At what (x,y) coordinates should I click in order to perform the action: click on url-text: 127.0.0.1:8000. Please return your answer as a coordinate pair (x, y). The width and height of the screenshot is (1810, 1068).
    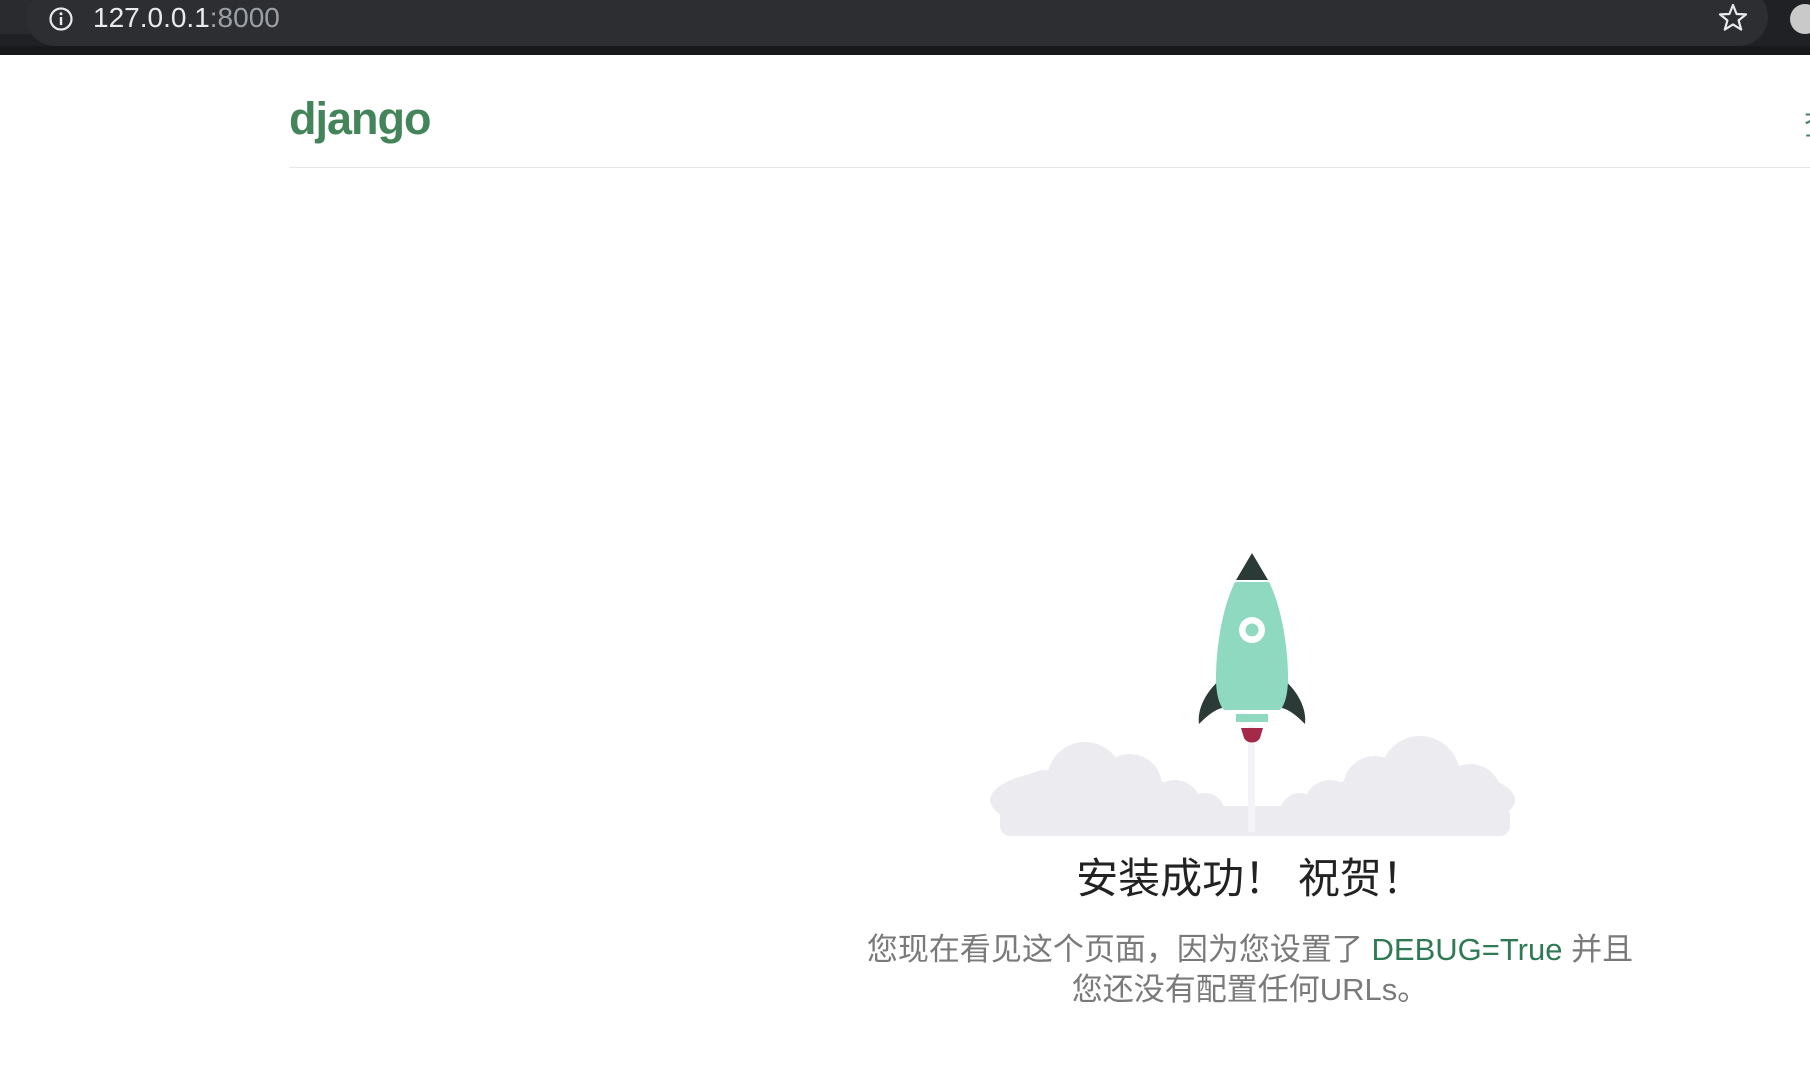
    Looking at the image, I should click on (186, 18).